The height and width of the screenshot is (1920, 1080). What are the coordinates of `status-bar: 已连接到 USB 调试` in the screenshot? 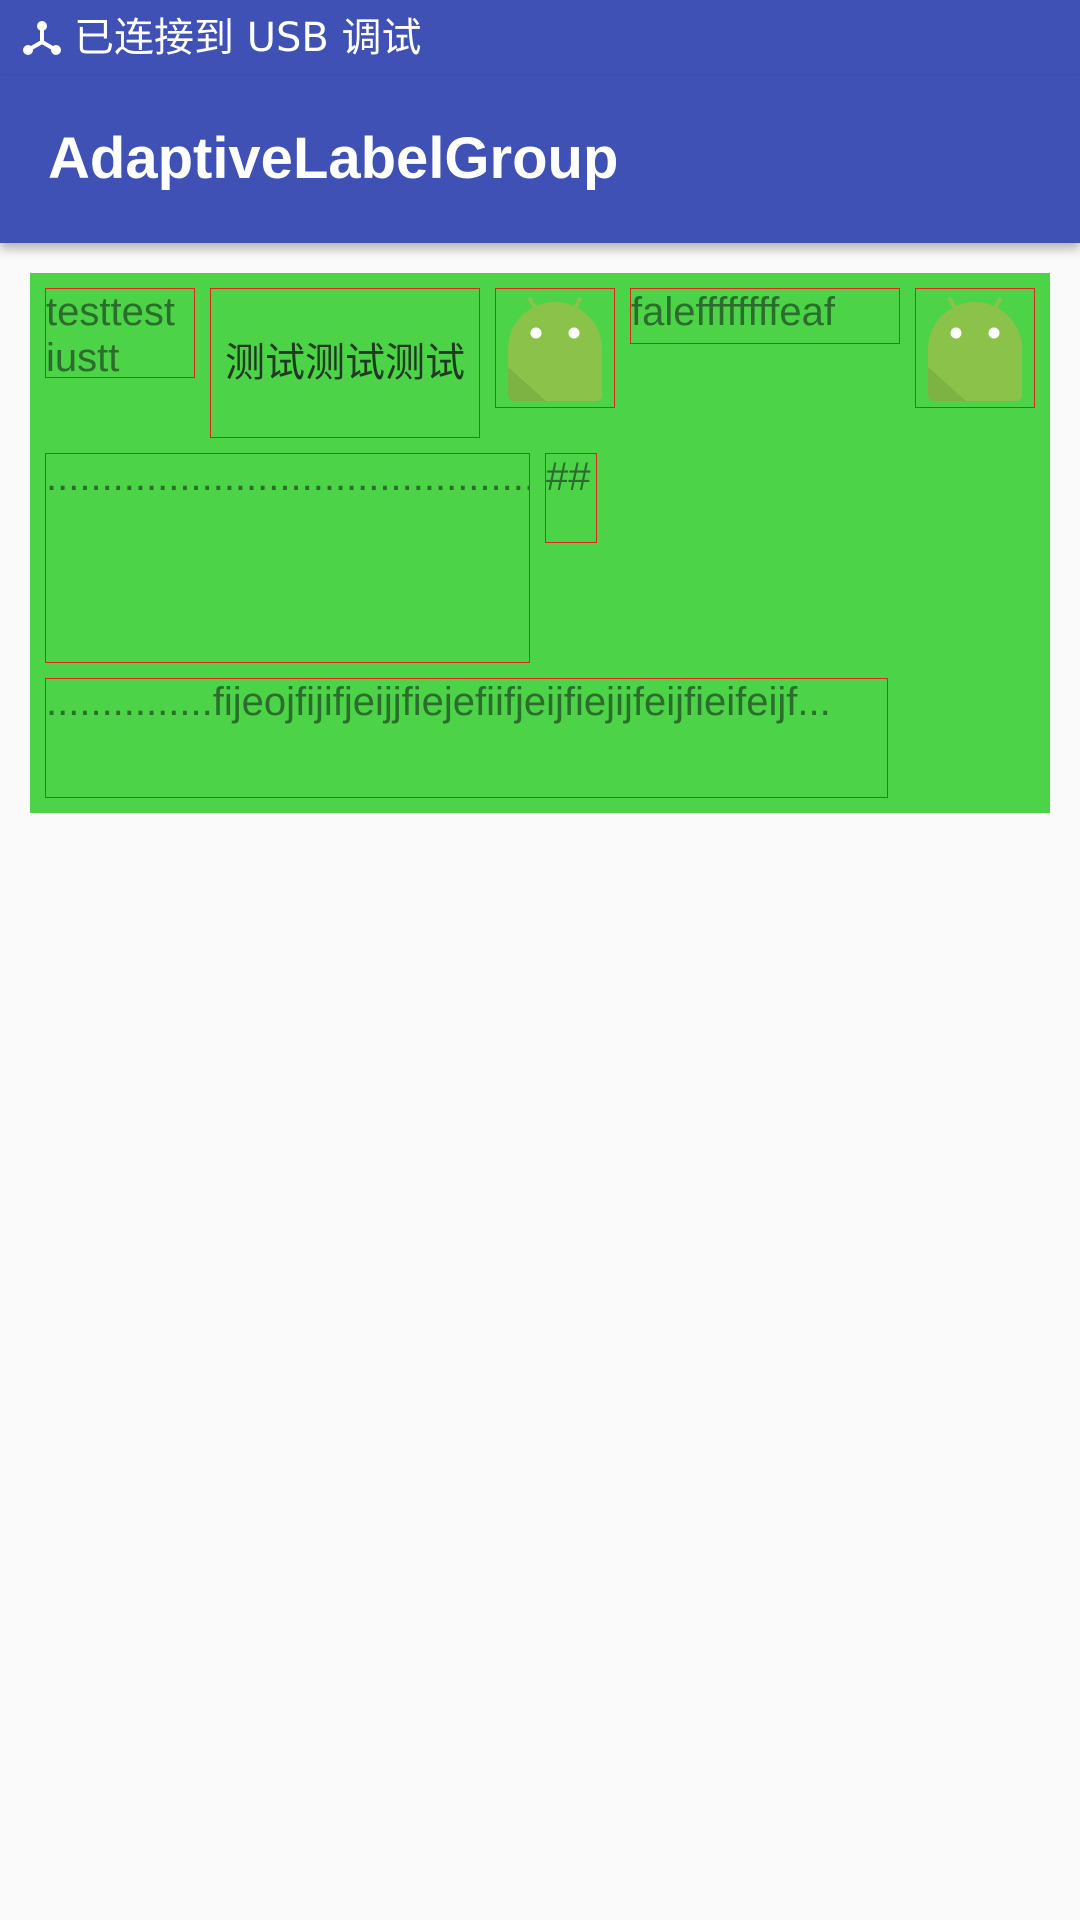 It's located at (540, 38).